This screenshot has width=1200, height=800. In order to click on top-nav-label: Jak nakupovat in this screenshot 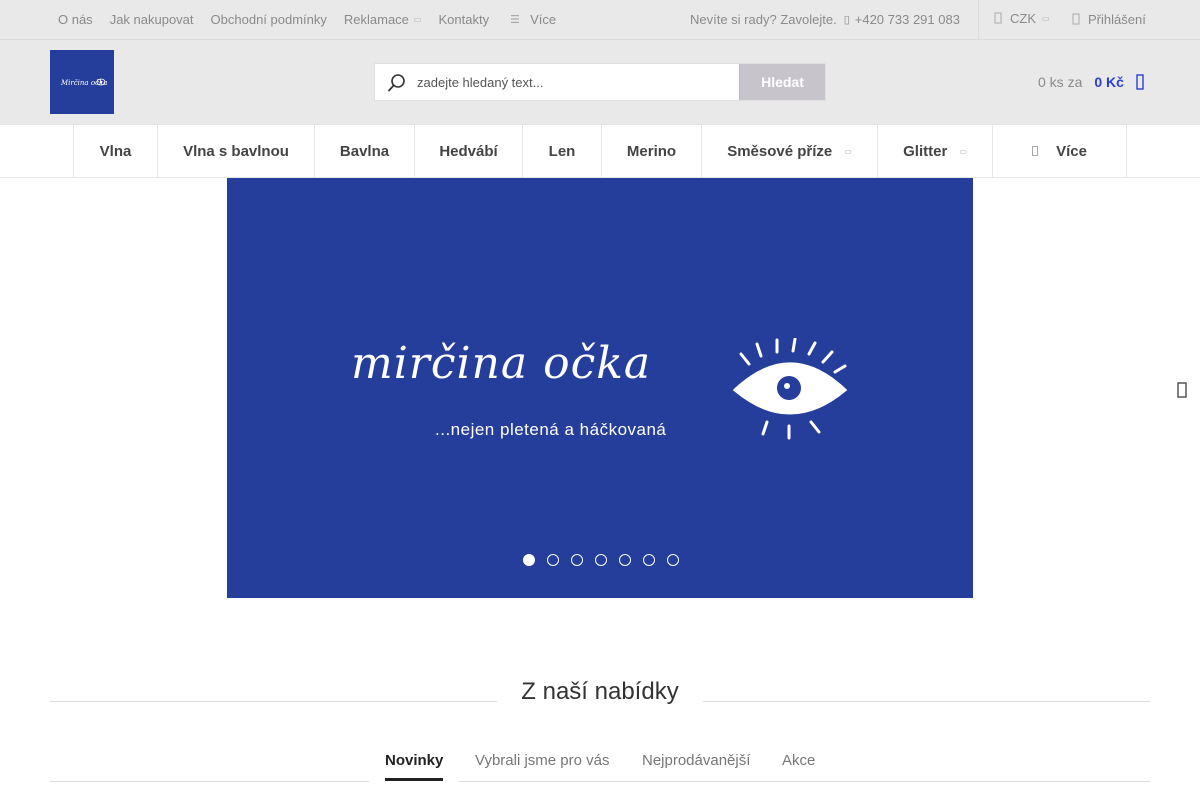, I will do `click(151, 19)`.